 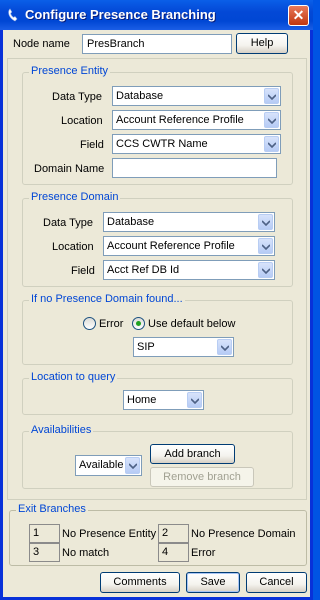 I want to click on error-radio, so click(x=89, y=323).